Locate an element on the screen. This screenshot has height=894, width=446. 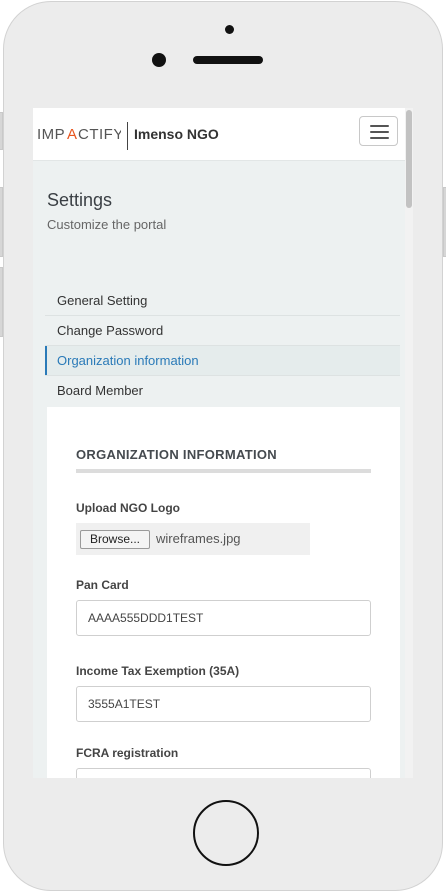
home-button is located at coordinates (226, 833).